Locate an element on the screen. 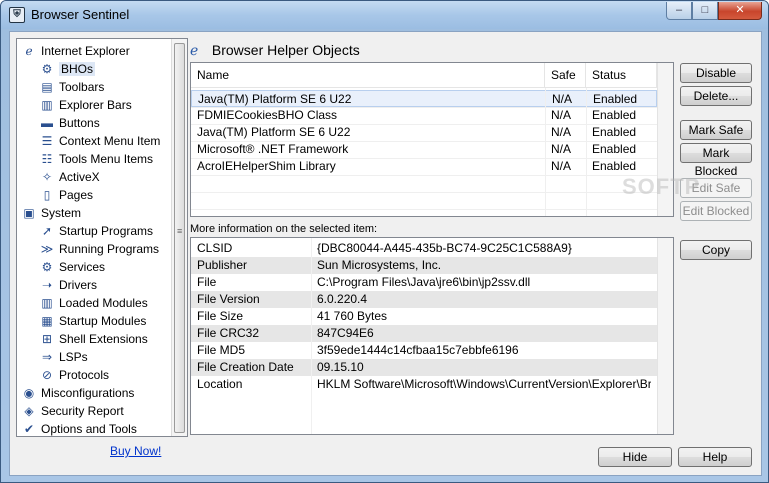 The height and width of the screenshot is (483, 769). list-cell-status: Enabled is located at coordinates (614, 149).